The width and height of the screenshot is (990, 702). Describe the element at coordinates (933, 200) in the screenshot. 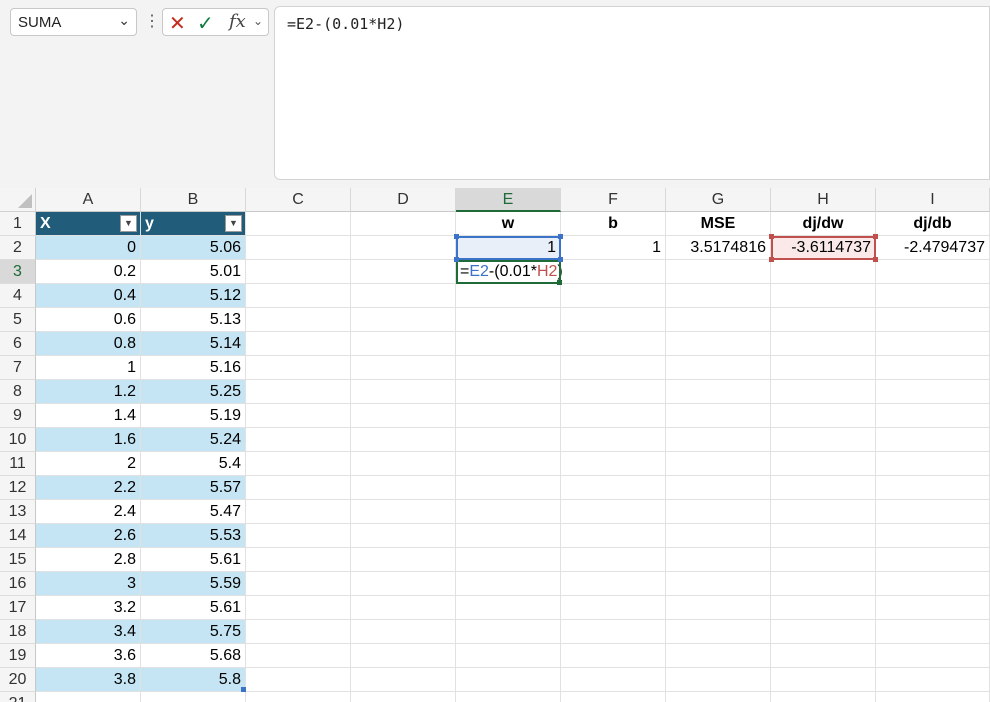

I see `column-header-i: I` at that location.